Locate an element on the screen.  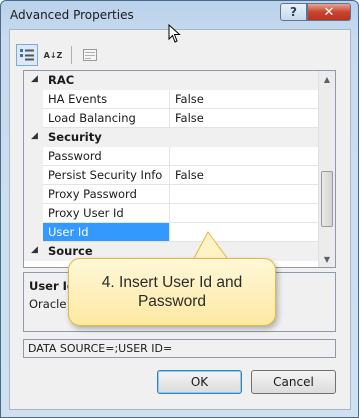
property-row-proxy-password: Proxy Password is located at coordinates (171, 194).